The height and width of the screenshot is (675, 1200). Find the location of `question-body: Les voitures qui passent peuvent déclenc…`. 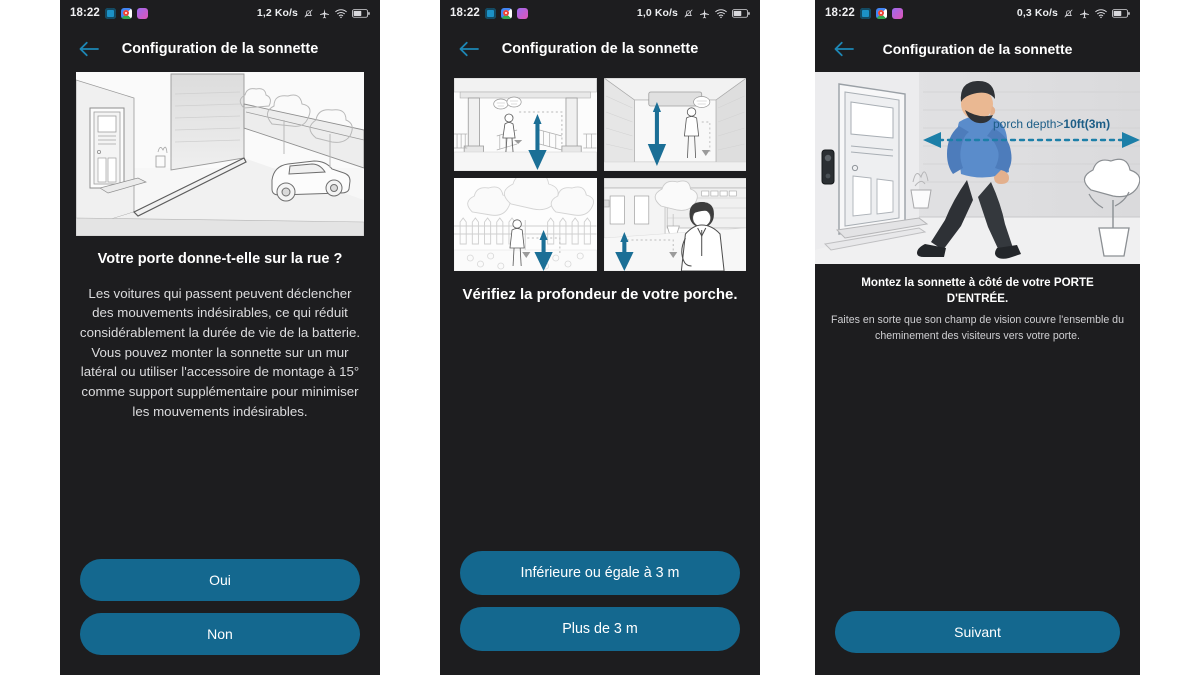

question-body: Les voitures qui passent peuvent déclenc… is located at coordinates (220, 352).